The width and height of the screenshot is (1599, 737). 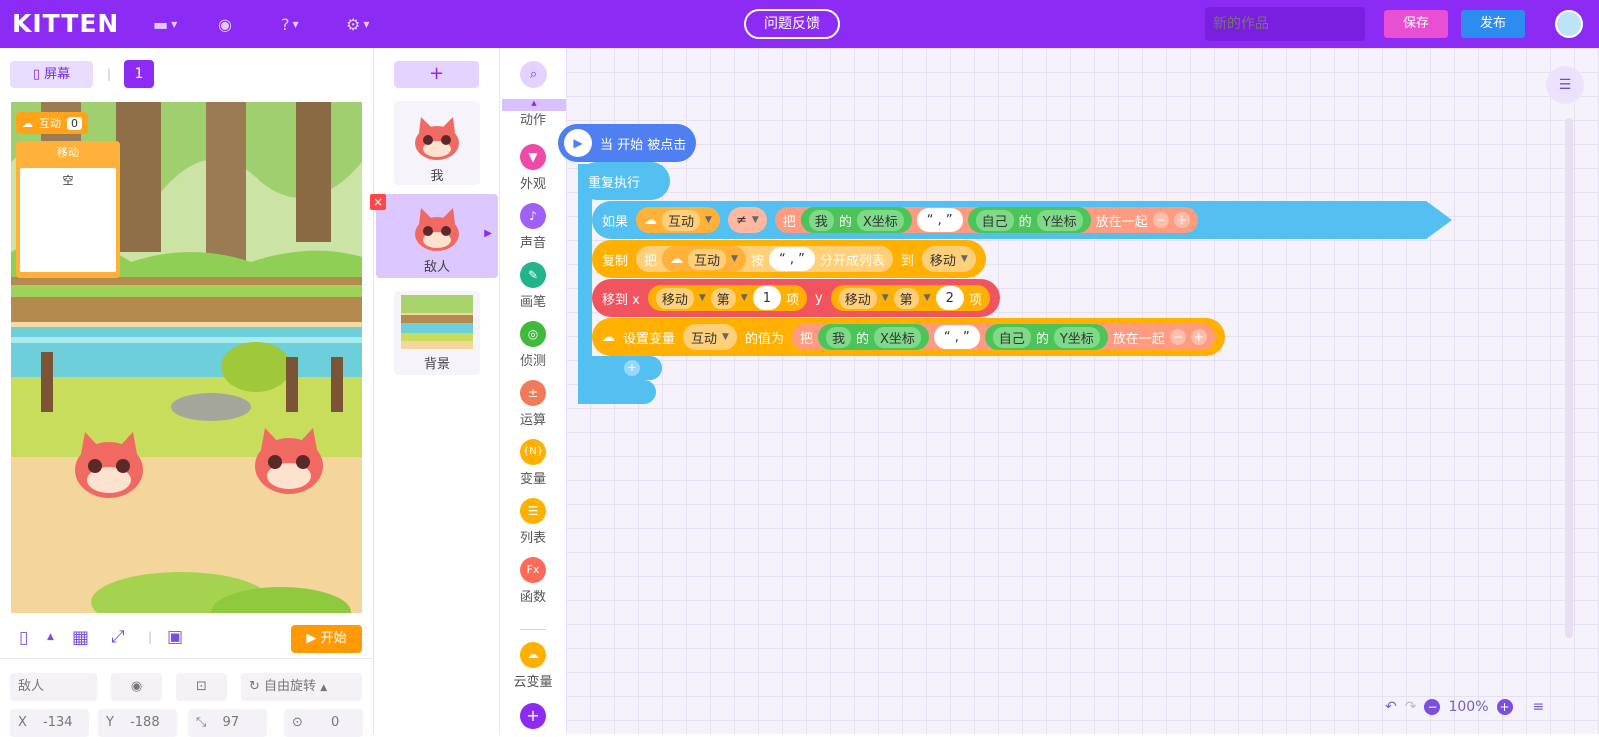 What do you see at coordinates (1569, 378) in the screenshot?
I see `vertical-scrollbar` at bounding box center [1569, 378].